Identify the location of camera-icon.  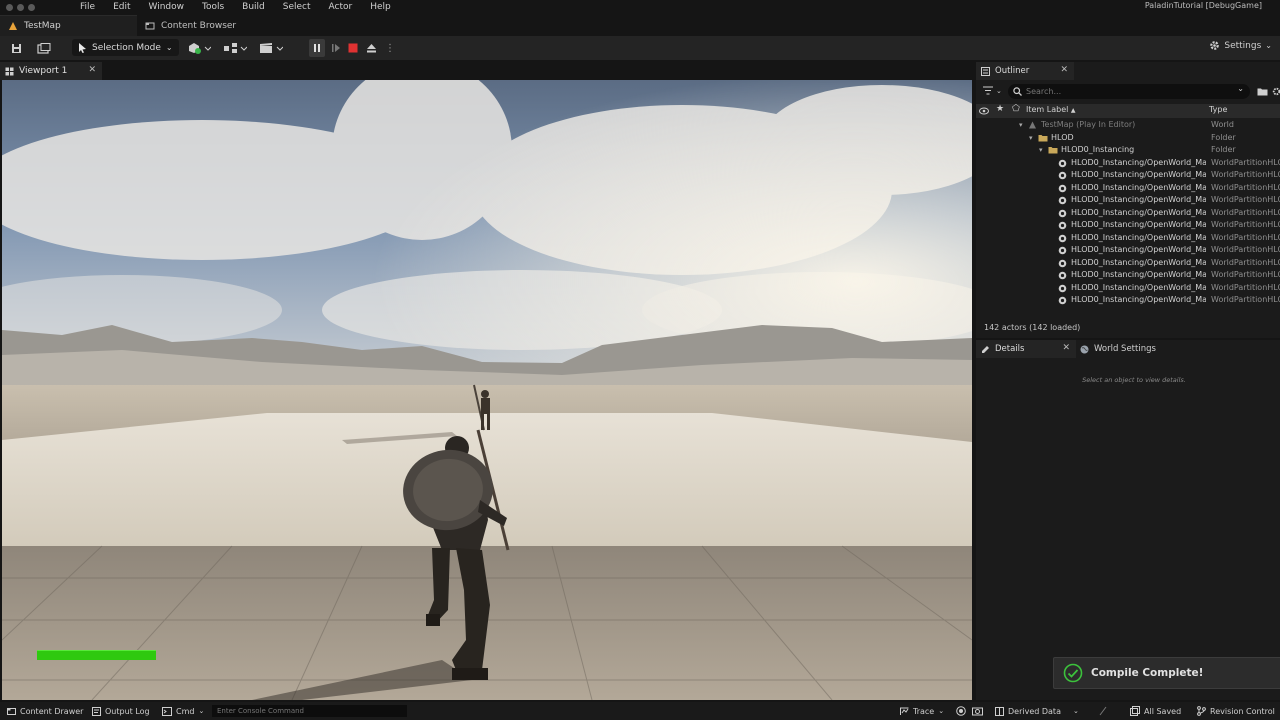
(977, 711).